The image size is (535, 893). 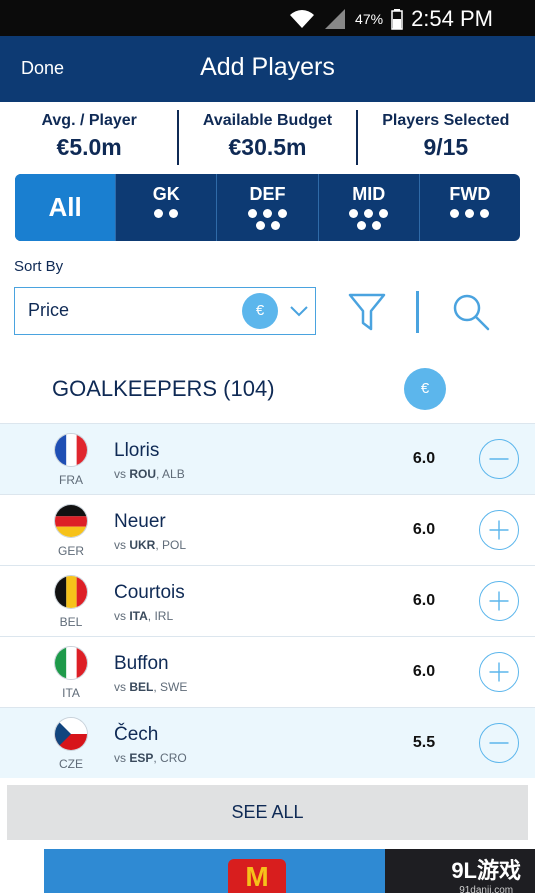 I want to click on player-row: CZE Čech vs ESP, CRO 5.5, so click(x=267, y=742).